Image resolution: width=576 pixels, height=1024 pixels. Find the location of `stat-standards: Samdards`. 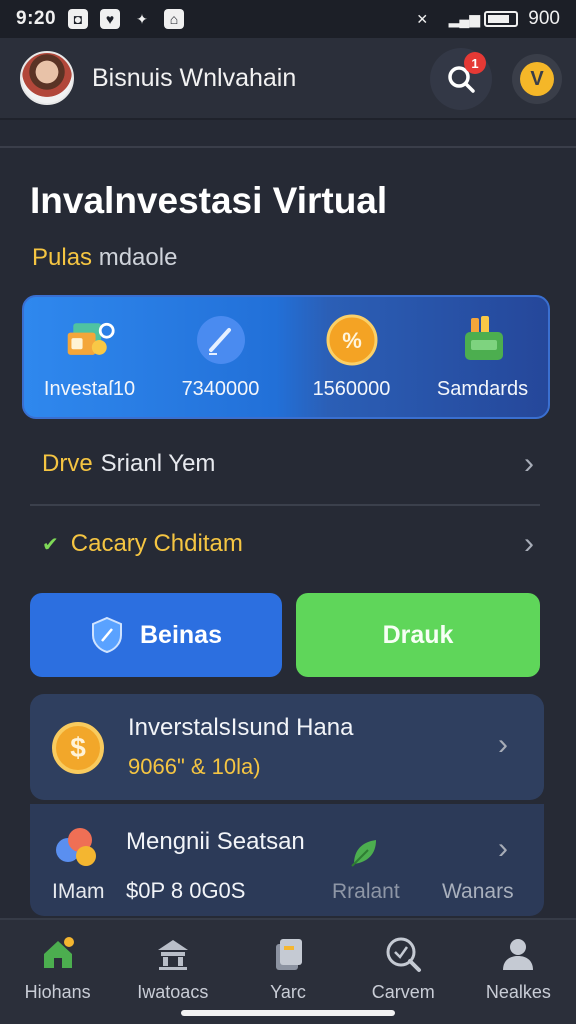

stat-standards: Samdards is located at coordinates (482, 357).